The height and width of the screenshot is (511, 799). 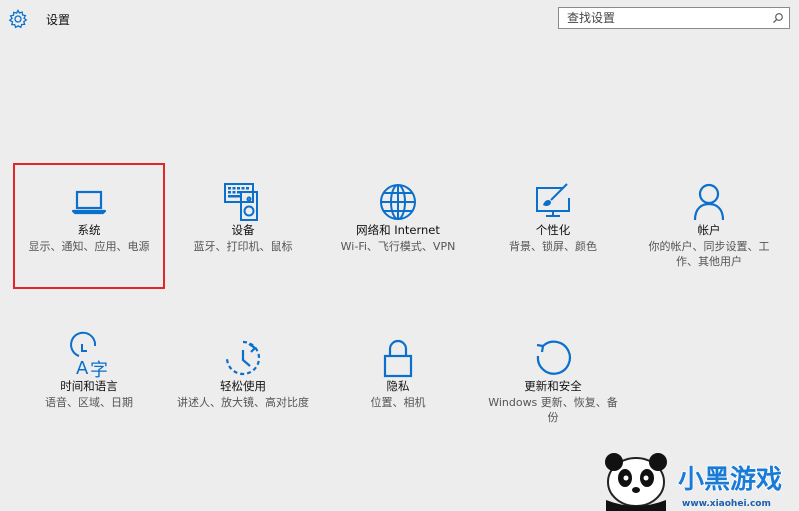 What do you see at coordinates (89, 230) in the screenshot?
I see `tile-title: 系统` at bounding box center [89, 230].